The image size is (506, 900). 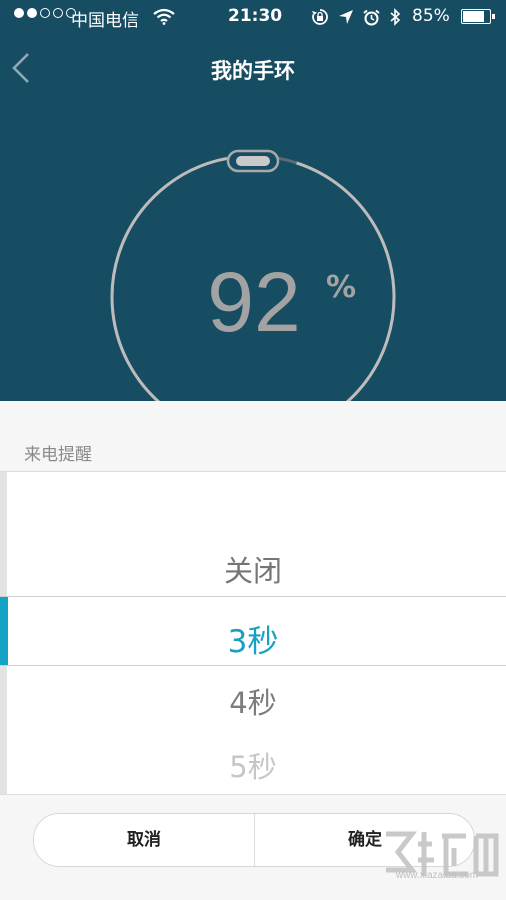 What do you see at coordinates (253, 638) in the screenshot?
I see `picker-option-3s: 3秒` at bounding box center [253, 638].